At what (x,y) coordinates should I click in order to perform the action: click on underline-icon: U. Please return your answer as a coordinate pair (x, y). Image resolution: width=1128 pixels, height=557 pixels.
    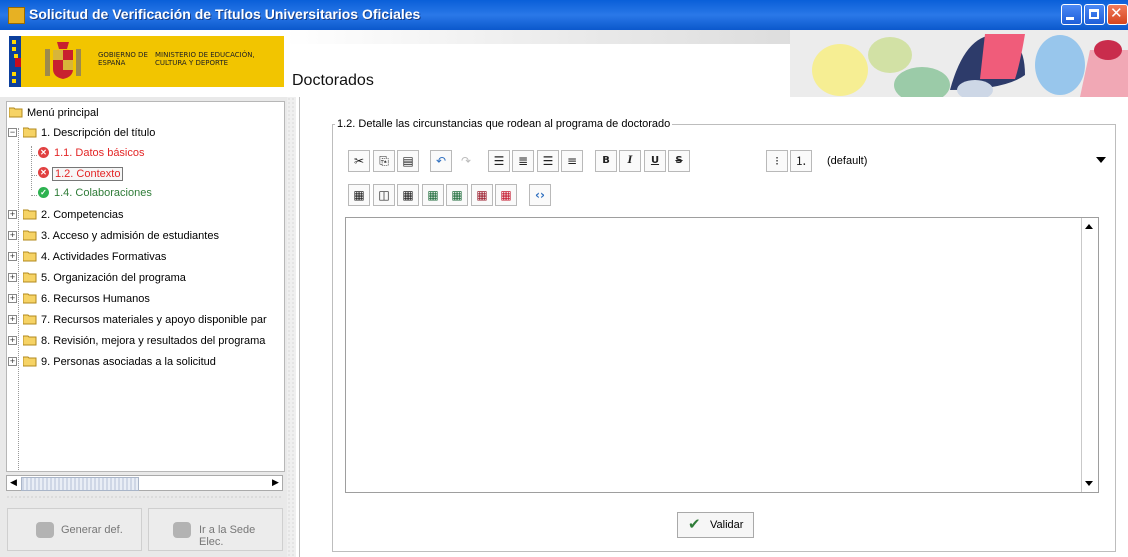
    Looking at the image, I should click on (655, 160).